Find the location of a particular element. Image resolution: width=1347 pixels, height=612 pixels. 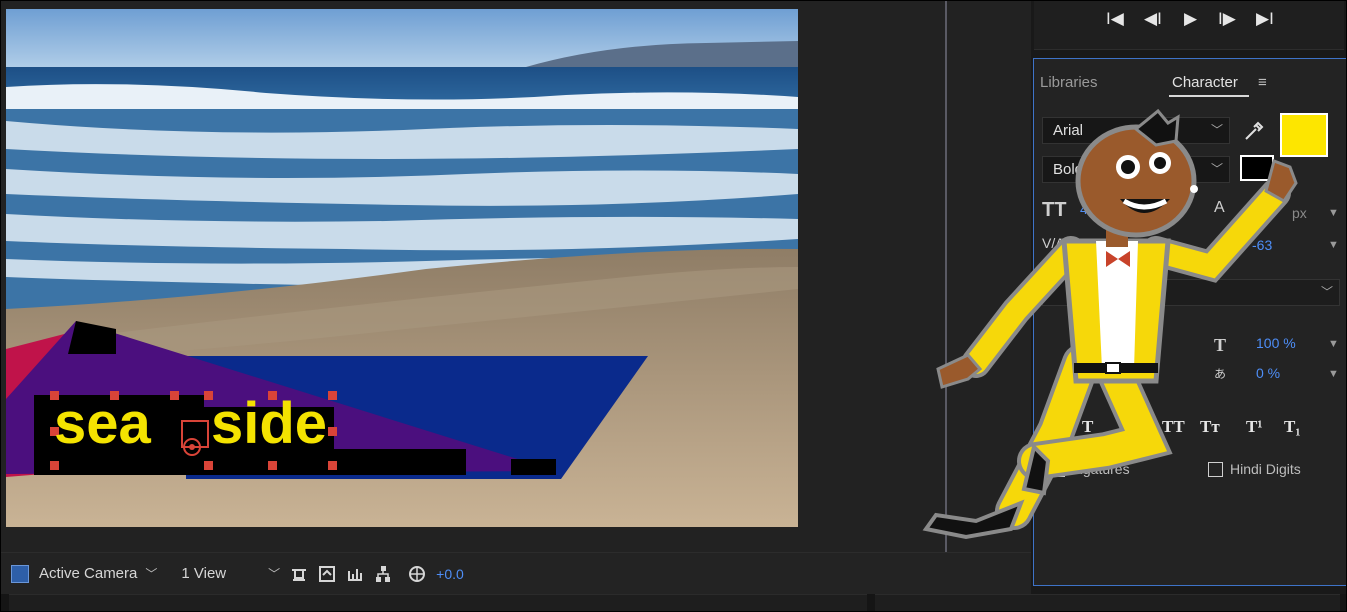

first-frame-button: I◀ is located at coordinates (1115, 19).